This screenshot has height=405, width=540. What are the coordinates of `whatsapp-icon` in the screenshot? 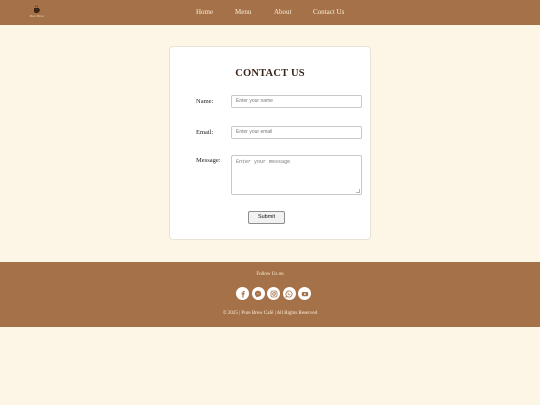 It's located at (289, 293).